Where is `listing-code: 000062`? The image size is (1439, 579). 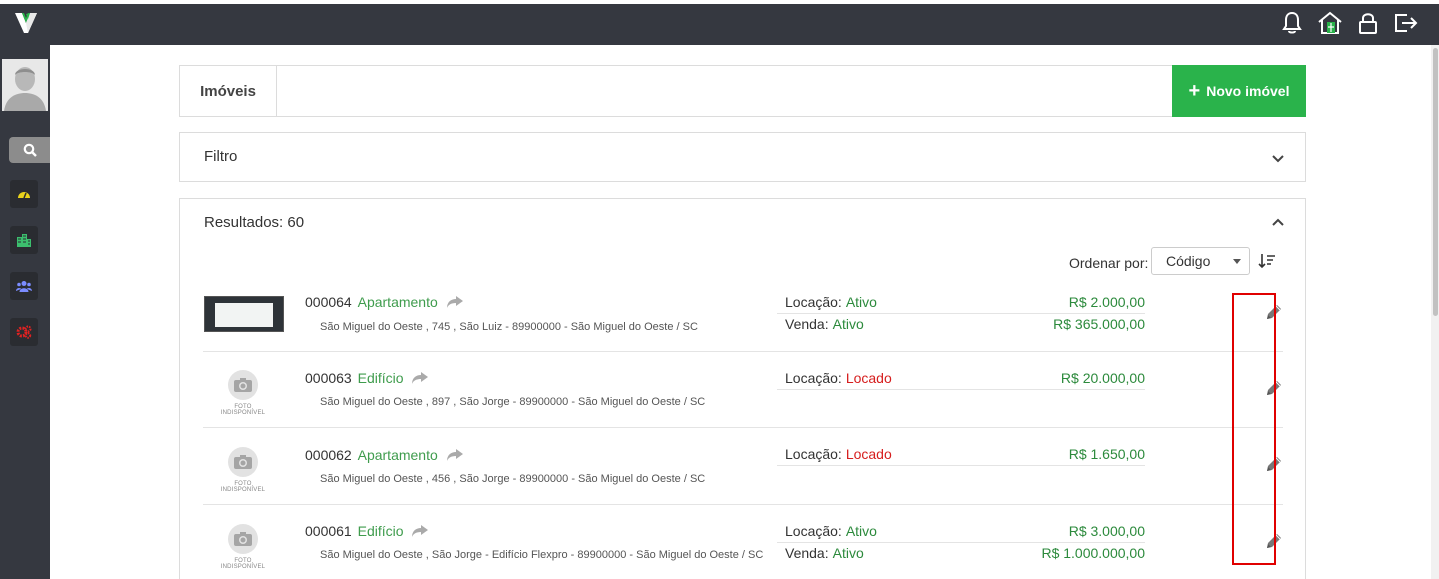
listing-code: 000062 is located at coordinates (328, 455).